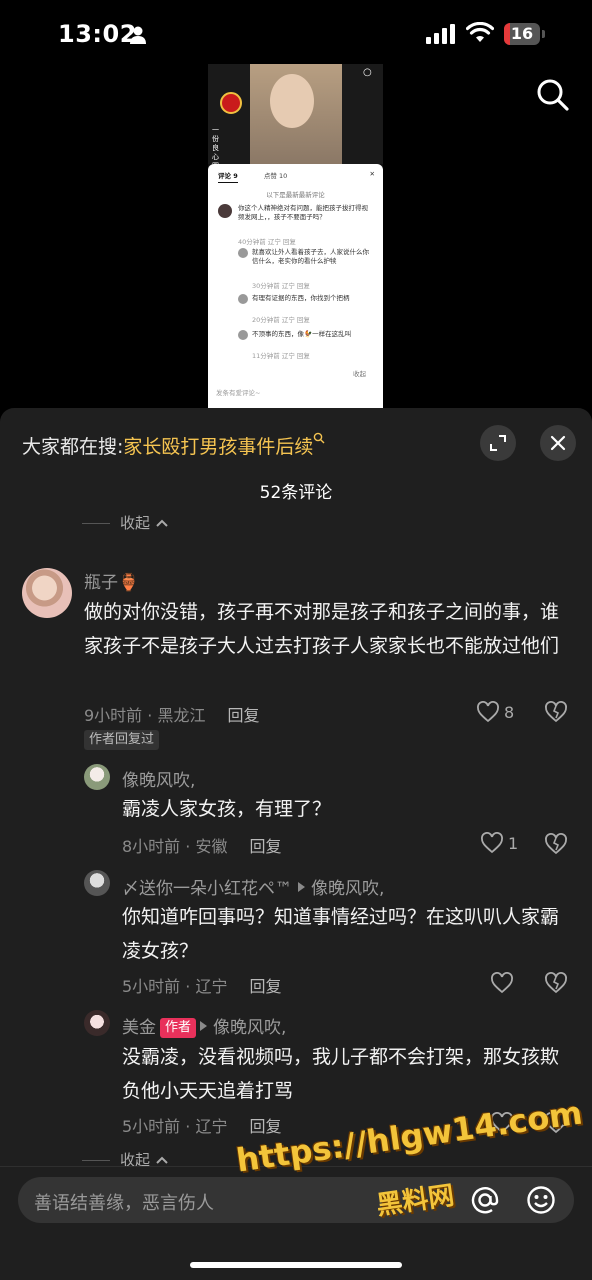 Image resolution: width=592 pixels, height=1280 pixels. What do you see at coordinates (231, 103) in the screenshot?
I see `preview-badge-icon` at bounding box center [231, 103].